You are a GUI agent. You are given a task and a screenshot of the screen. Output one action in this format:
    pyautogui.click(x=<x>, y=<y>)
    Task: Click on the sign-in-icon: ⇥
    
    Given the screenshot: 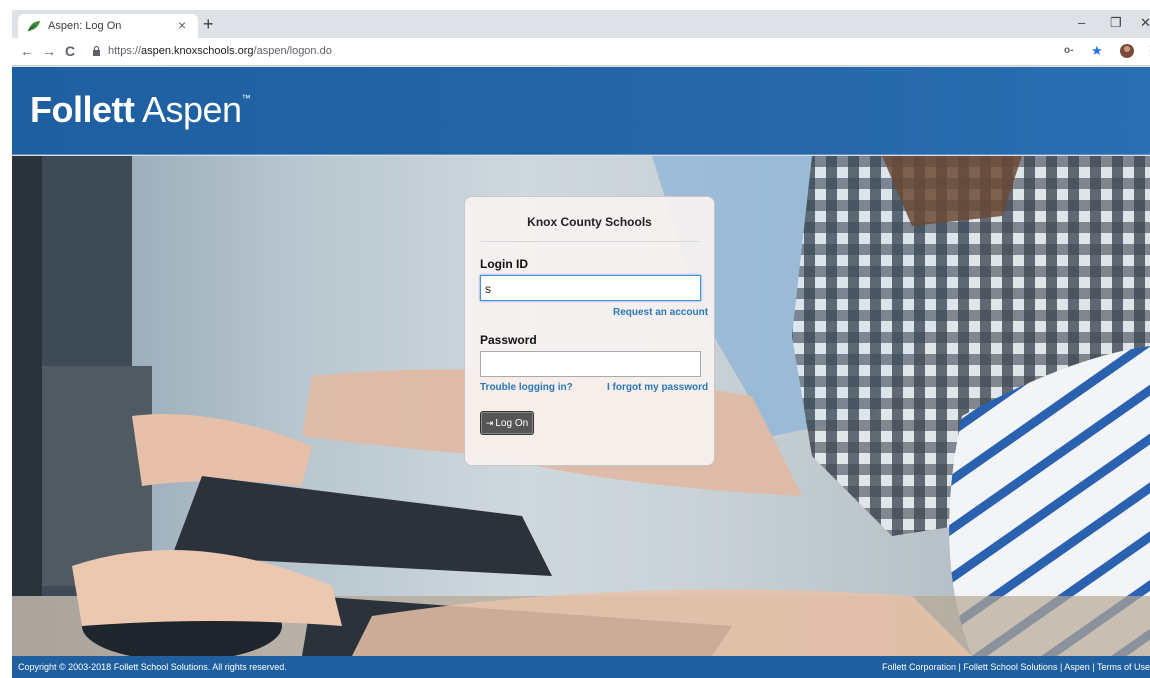 What is the action you would take?
    pyautogui.click(x=489, y=423)
    